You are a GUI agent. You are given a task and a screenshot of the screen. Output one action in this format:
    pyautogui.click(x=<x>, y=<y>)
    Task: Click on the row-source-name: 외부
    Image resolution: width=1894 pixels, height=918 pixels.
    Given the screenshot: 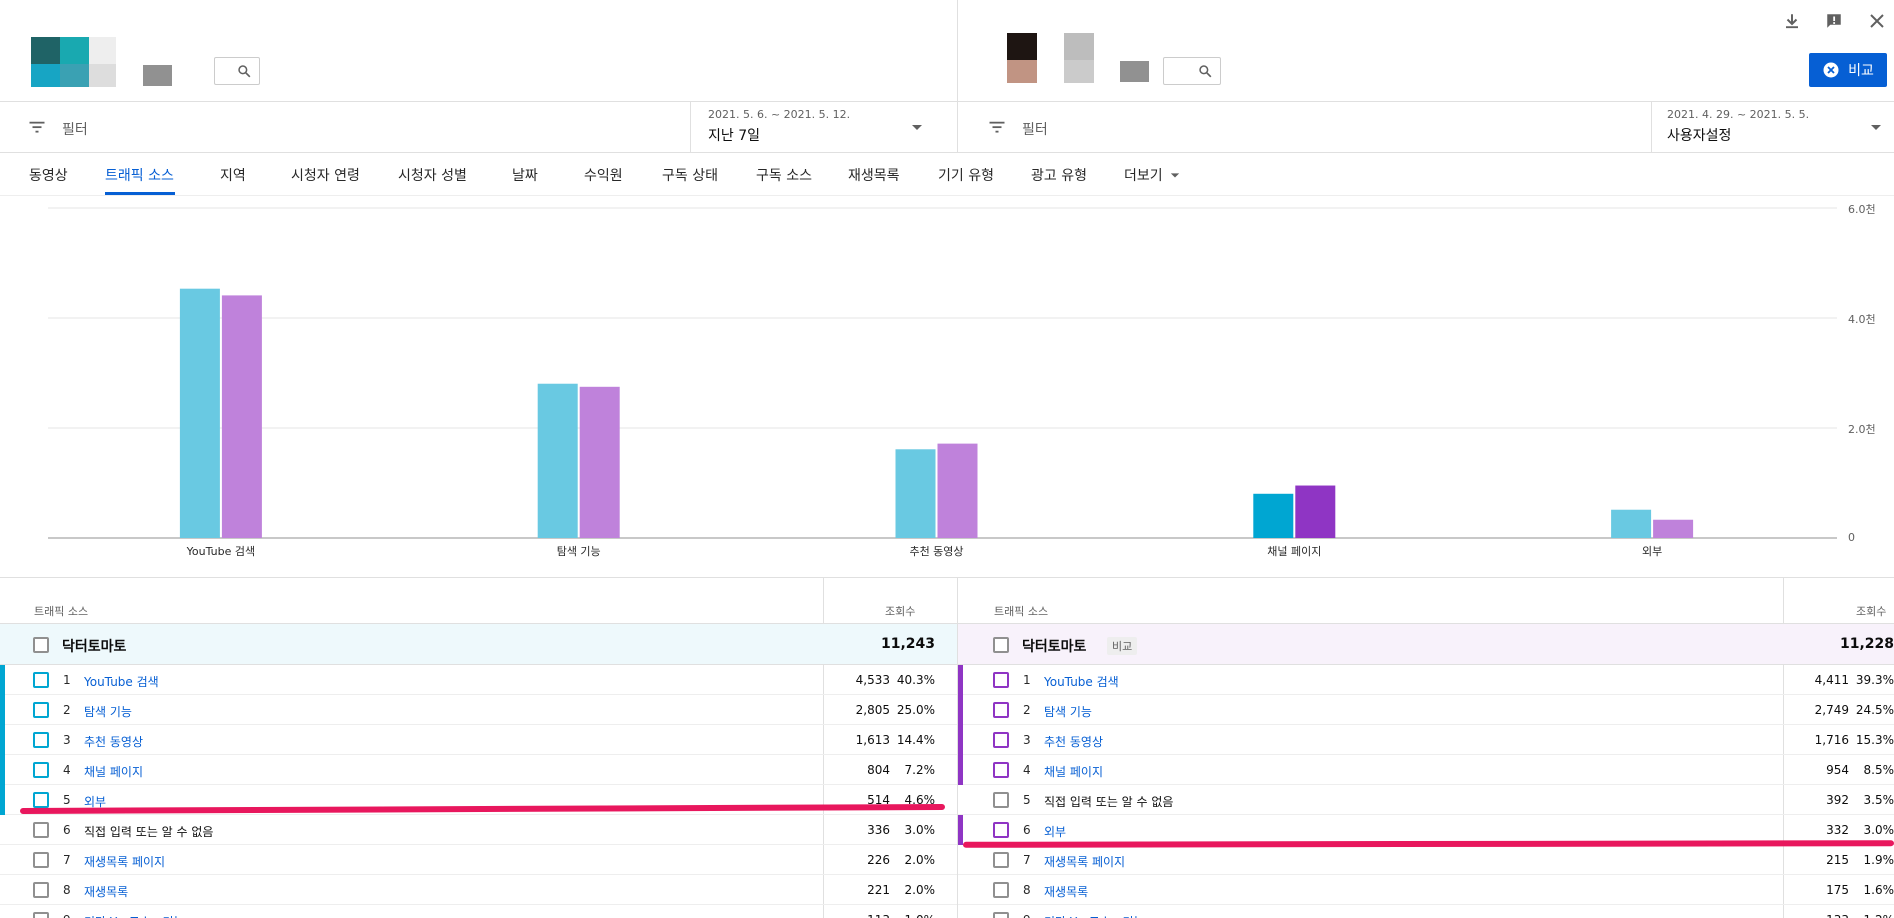 What is the action you would take?
    pyautogui.click(x=1055, y=831)
    